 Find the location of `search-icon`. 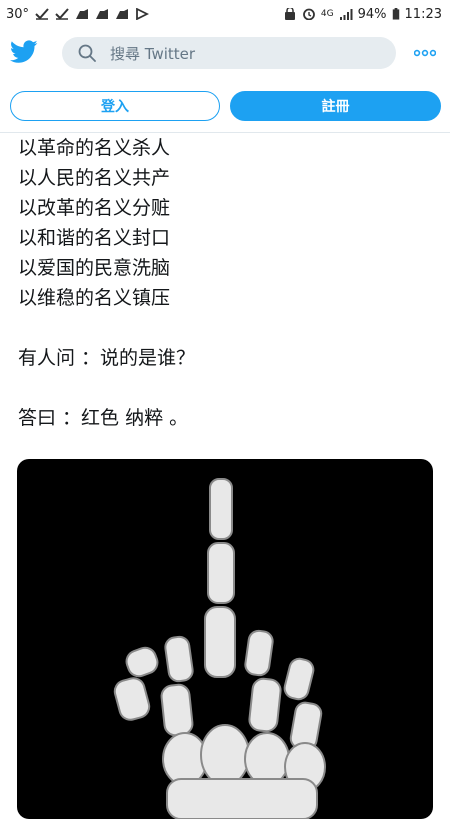

search-icon is located at coordinates (87, 53).